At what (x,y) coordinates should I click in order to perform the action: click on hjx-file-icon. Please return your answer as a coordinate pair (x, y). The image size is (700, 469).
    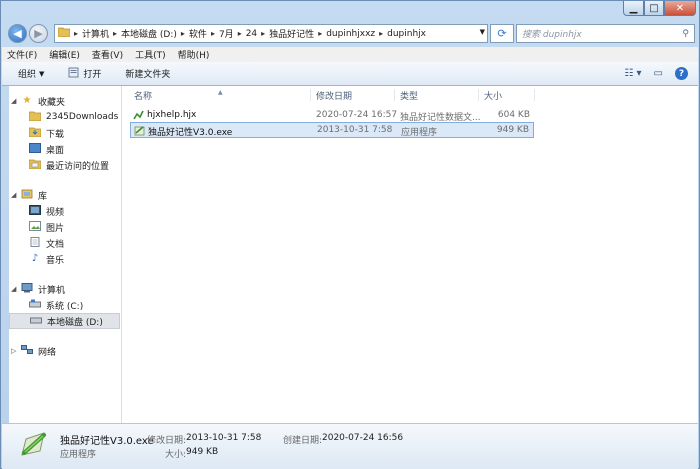
    Looking at the image, I should click on (138, 115).